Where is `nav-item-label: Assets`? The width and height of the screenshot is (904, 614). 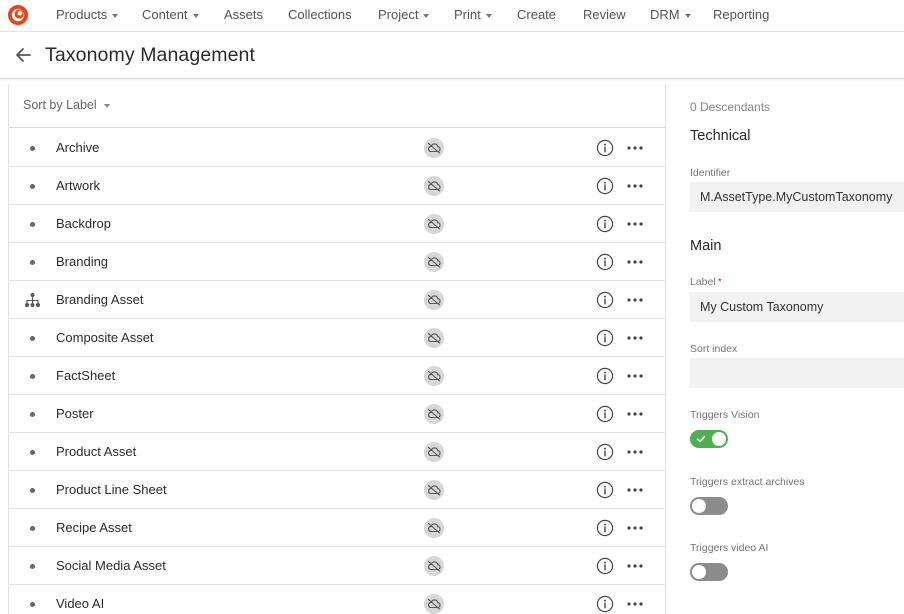
nav-item-label: Assets is located at coordinates (244, 14).